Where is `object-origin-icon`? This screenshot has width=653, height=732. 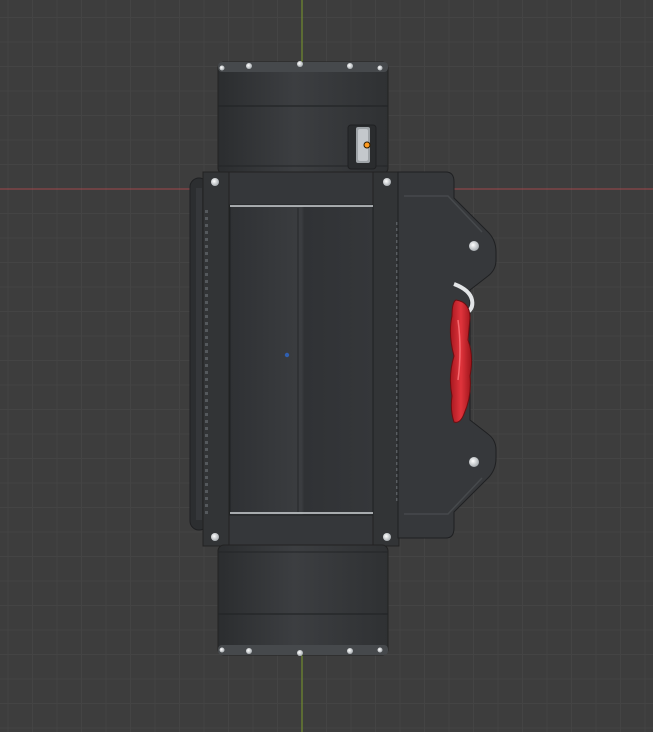 object-origin-icon is located at coordinates (287, 355).